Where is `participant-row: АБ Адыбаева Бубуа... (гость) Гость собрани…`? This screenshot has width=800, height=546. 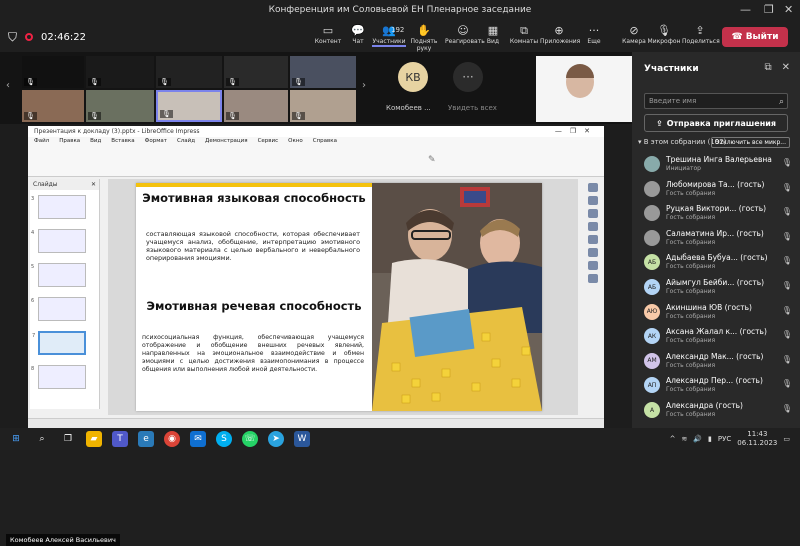 participant-row: АБ Адыбаева Бубуа... (гость) Гость собрани… is located at coordinates (719, 264).